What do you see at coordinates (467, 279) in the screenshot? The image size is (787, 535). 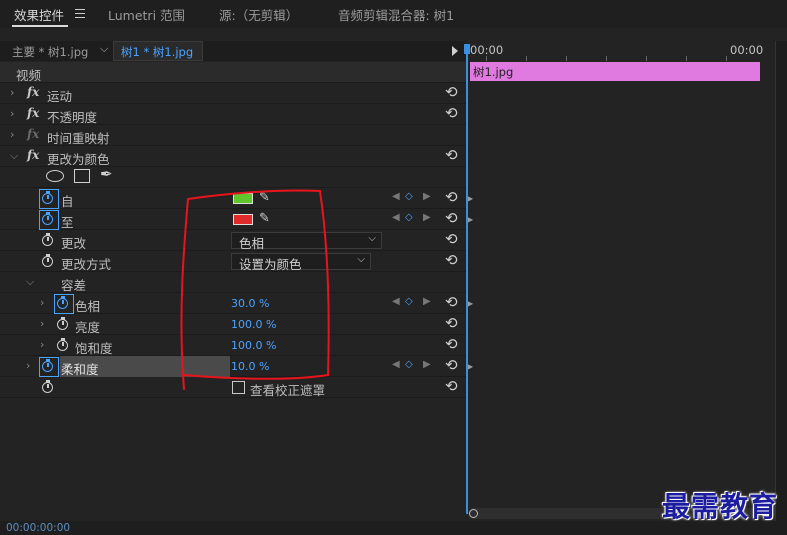 I see `playhead-line` at bounding box center [467, 279].